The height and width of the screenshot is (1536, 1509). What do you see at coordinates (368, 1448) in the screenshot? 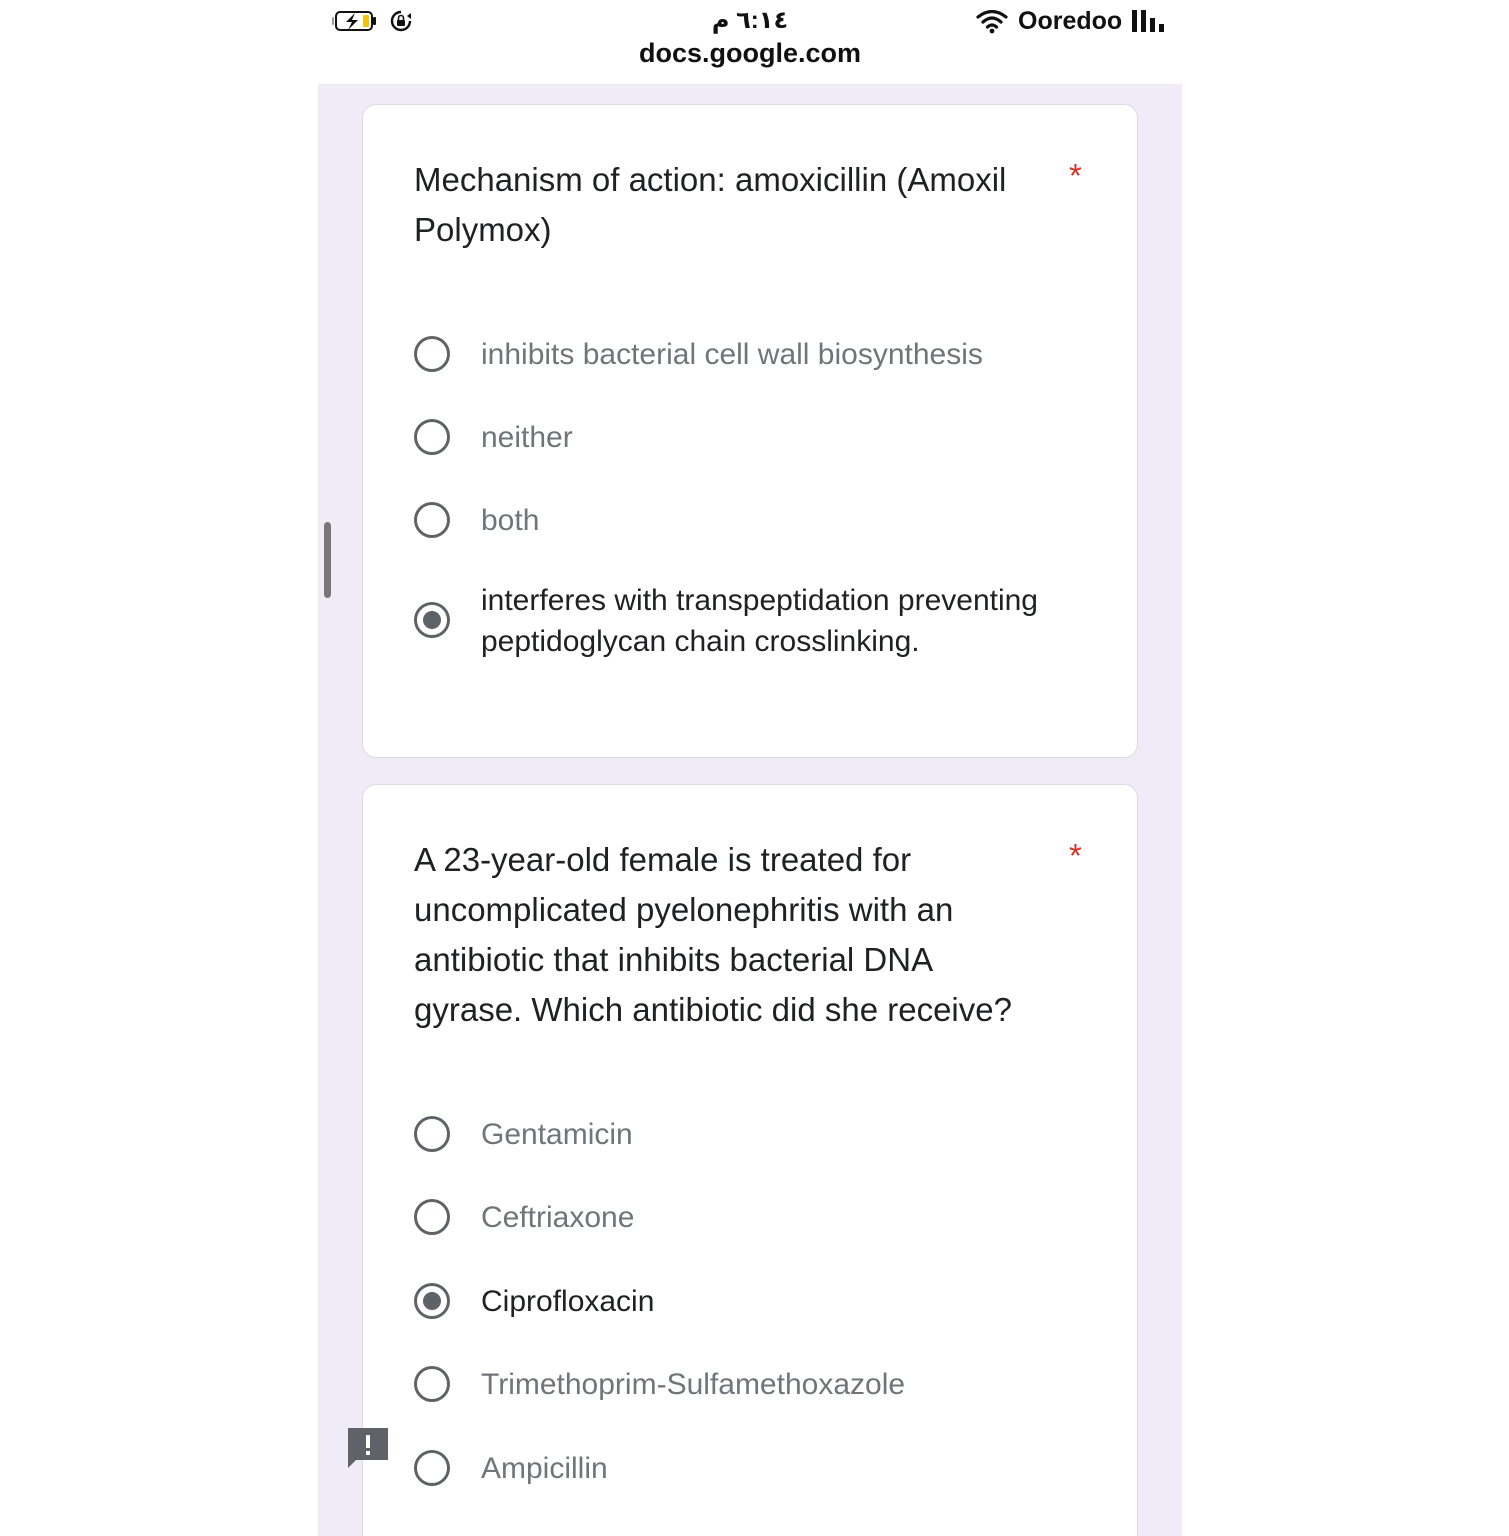
I see `feedback-icon` at bounding box center [368, 1448].